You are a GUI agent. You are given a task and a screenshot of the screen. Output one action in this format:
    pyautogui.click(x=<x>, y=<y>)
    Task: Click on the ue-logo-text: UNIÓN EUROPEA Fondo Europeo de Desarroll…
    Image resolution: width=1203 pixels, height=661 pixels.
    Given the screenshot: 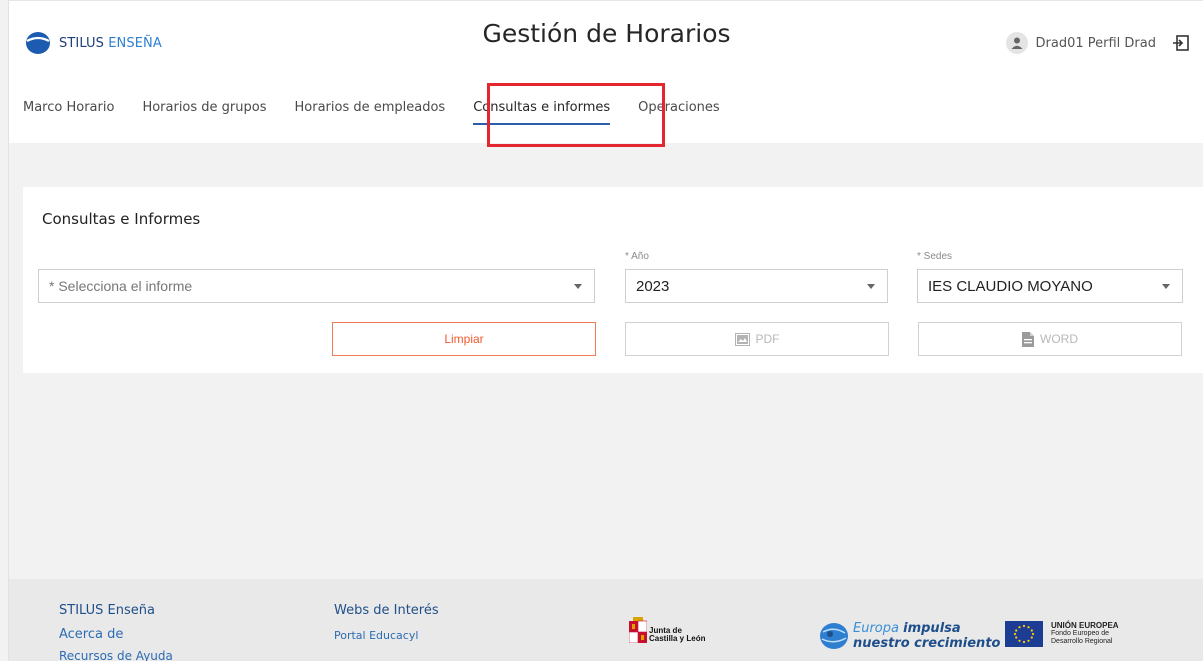 What is the action you would take?
    pyautogui.click(x=1085, y=634)
    